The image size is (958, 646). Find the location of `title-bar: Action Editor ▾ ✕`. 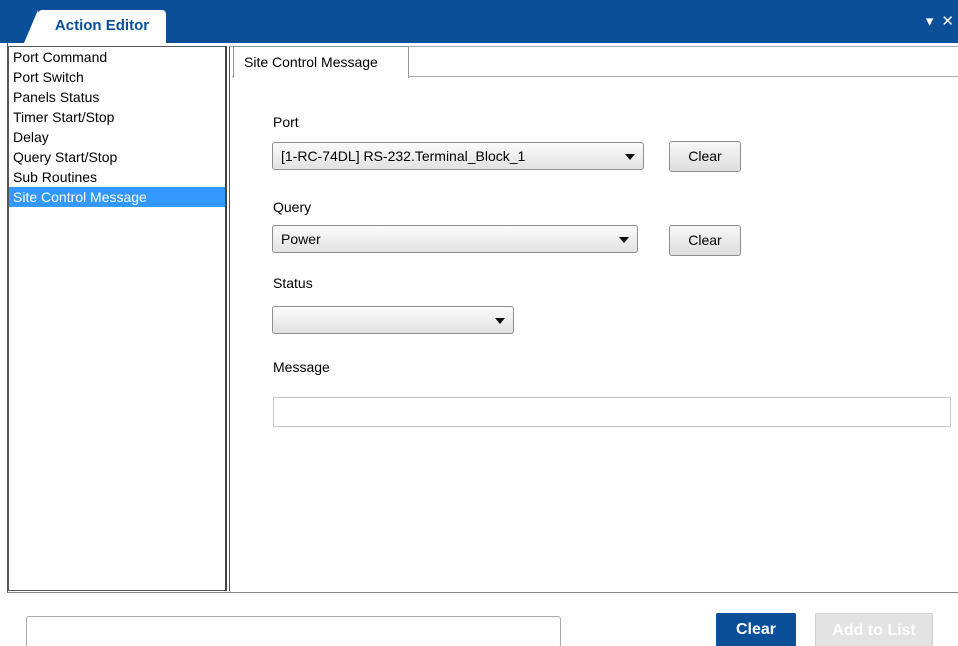

title-bar: Action Editor ▾ ✕ is located at coordinates (479, 21).